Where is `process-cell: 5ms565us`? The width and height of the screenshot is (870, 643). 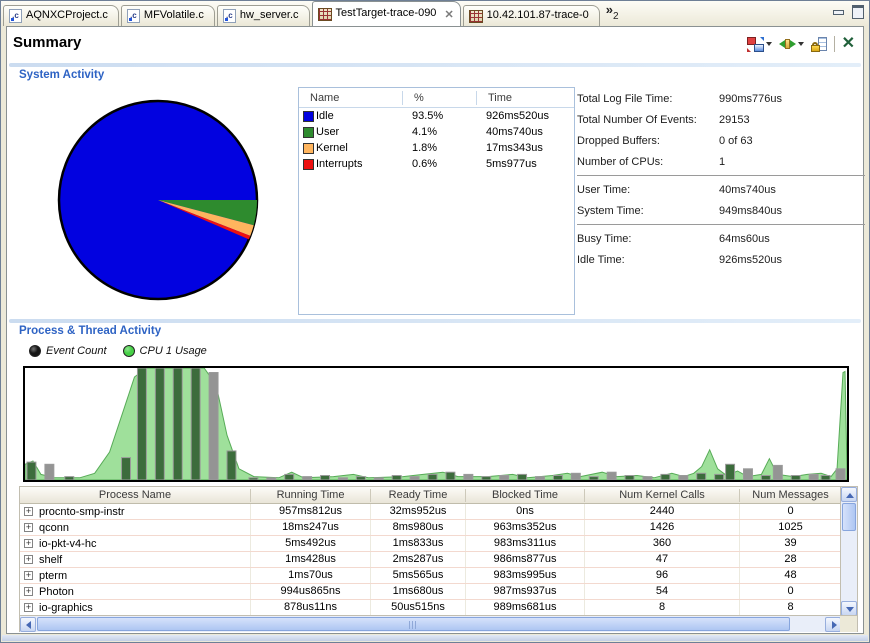
process-cell: 5ms565us is located at coordinates (417, 575).